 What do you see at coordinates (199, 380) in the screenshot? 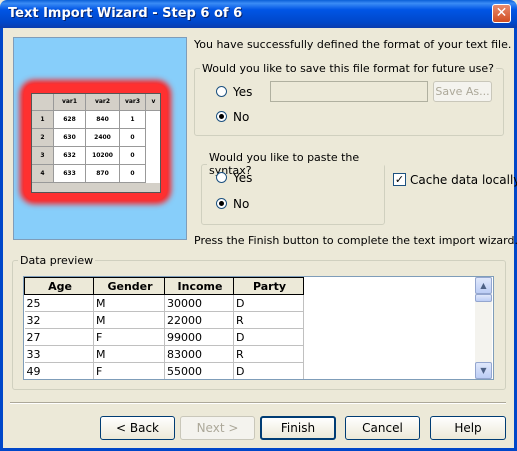
I see `table-cell: 43000` at bounding box center [199, 380].